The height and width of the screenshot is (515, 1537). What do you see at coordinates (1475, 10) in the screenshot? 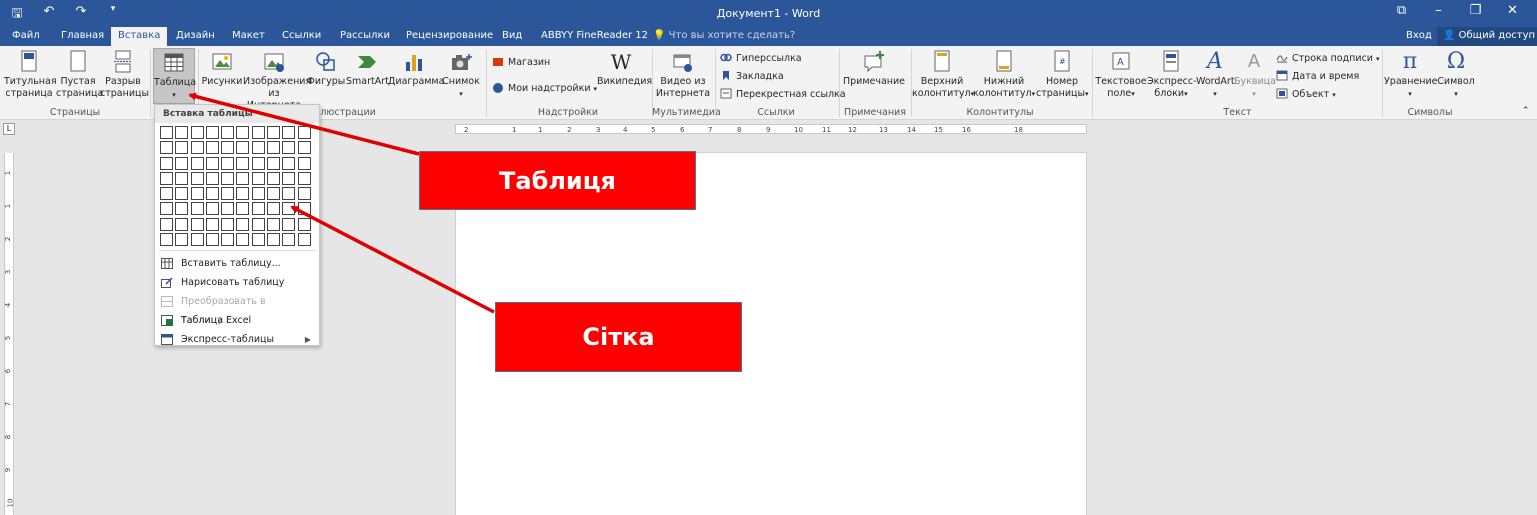
I see `maximize-button: ❐` at bounding box center [1475, 10].